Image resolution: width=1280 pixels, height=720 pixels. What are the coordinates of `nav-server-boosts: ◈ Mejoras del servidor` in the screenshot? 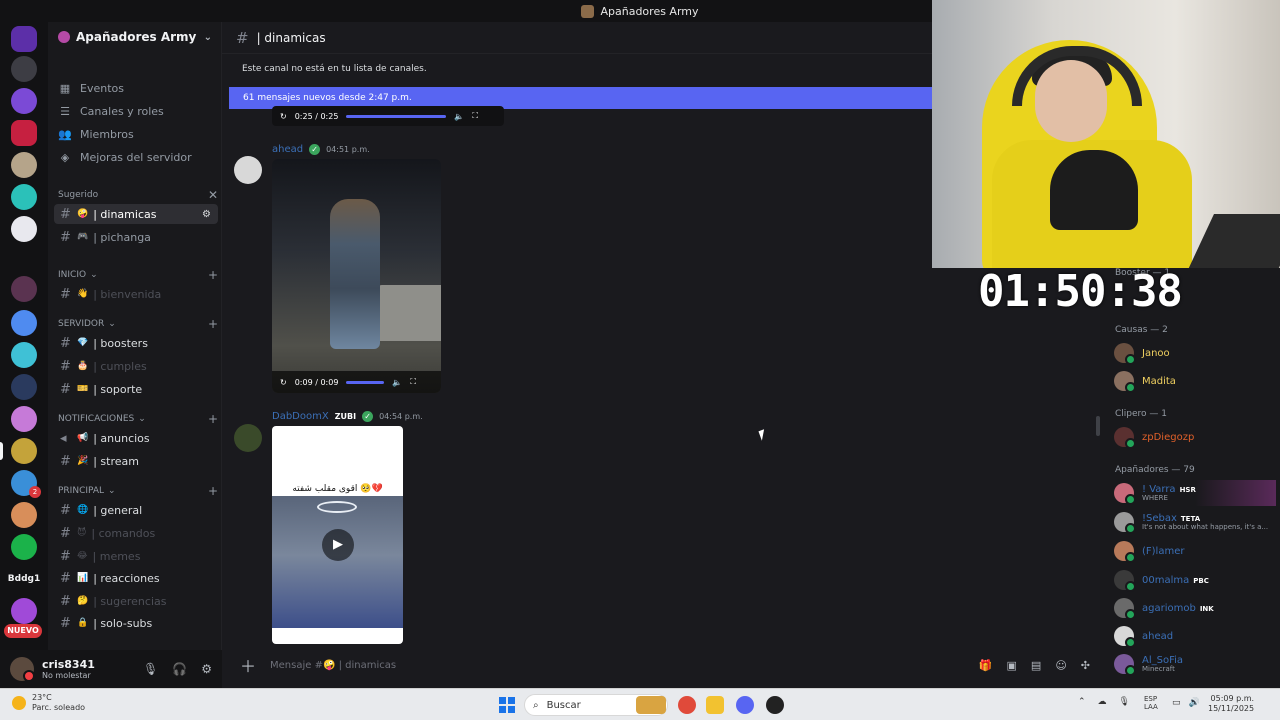 It's located at (138, 157).